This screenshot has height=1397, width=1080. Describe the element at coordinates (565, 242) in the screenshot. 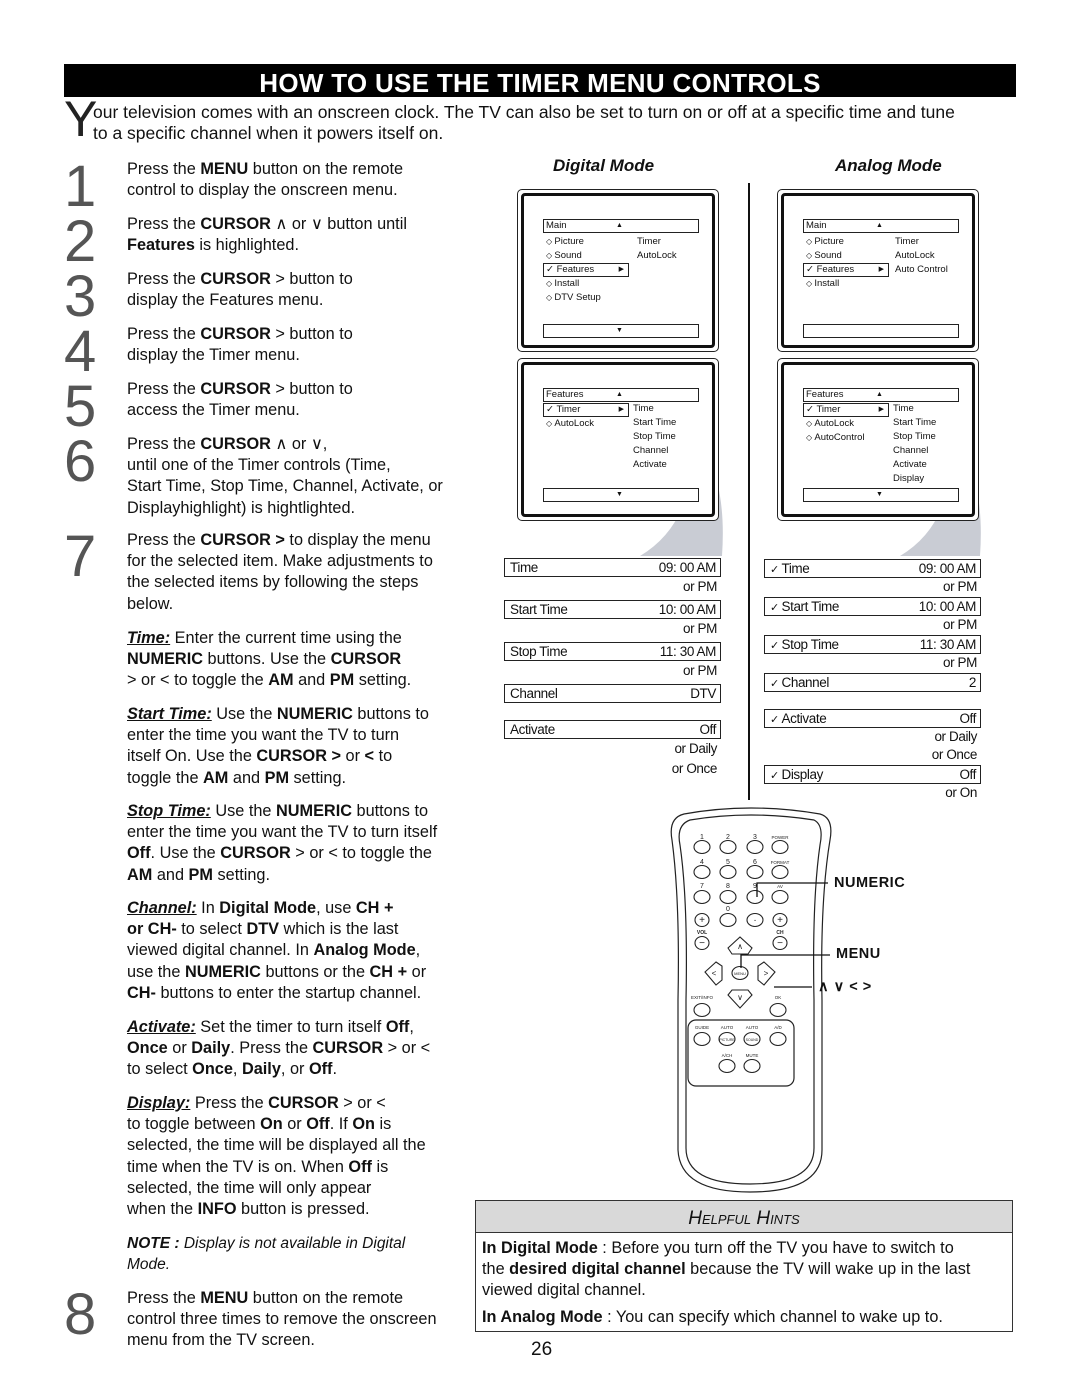

I see `menu-item: ◇ Picture` at that location.